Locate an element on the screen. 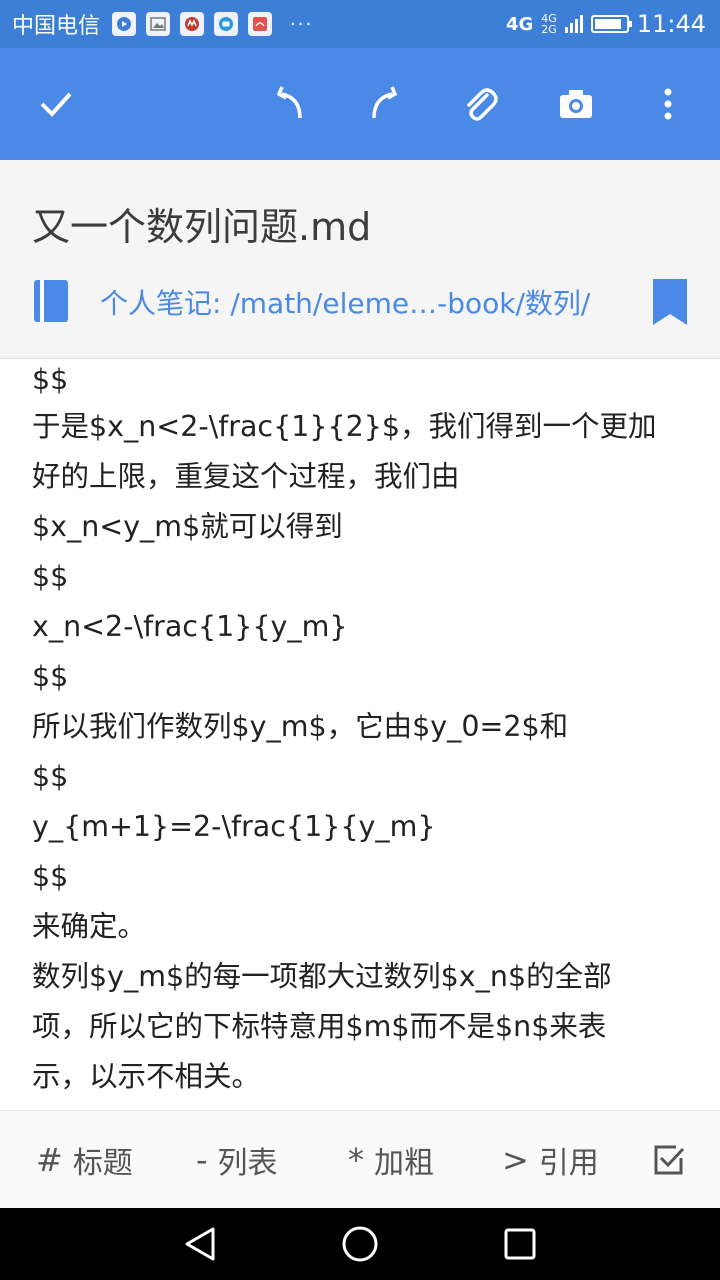  network-type-label: 4G is located at coordinates (519, 24).